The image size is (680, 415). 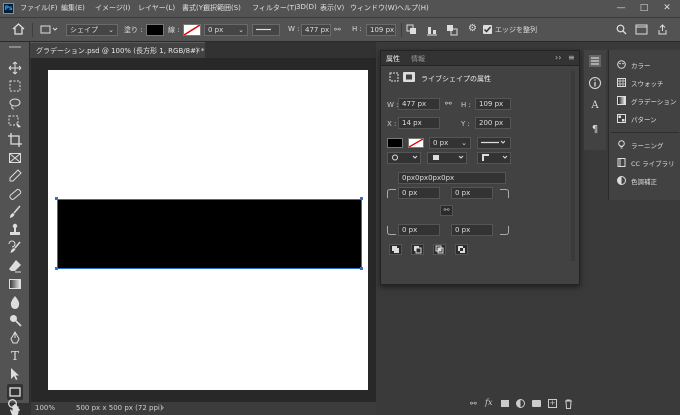 I want to click on scrollbar, so click(x=573, y=166).